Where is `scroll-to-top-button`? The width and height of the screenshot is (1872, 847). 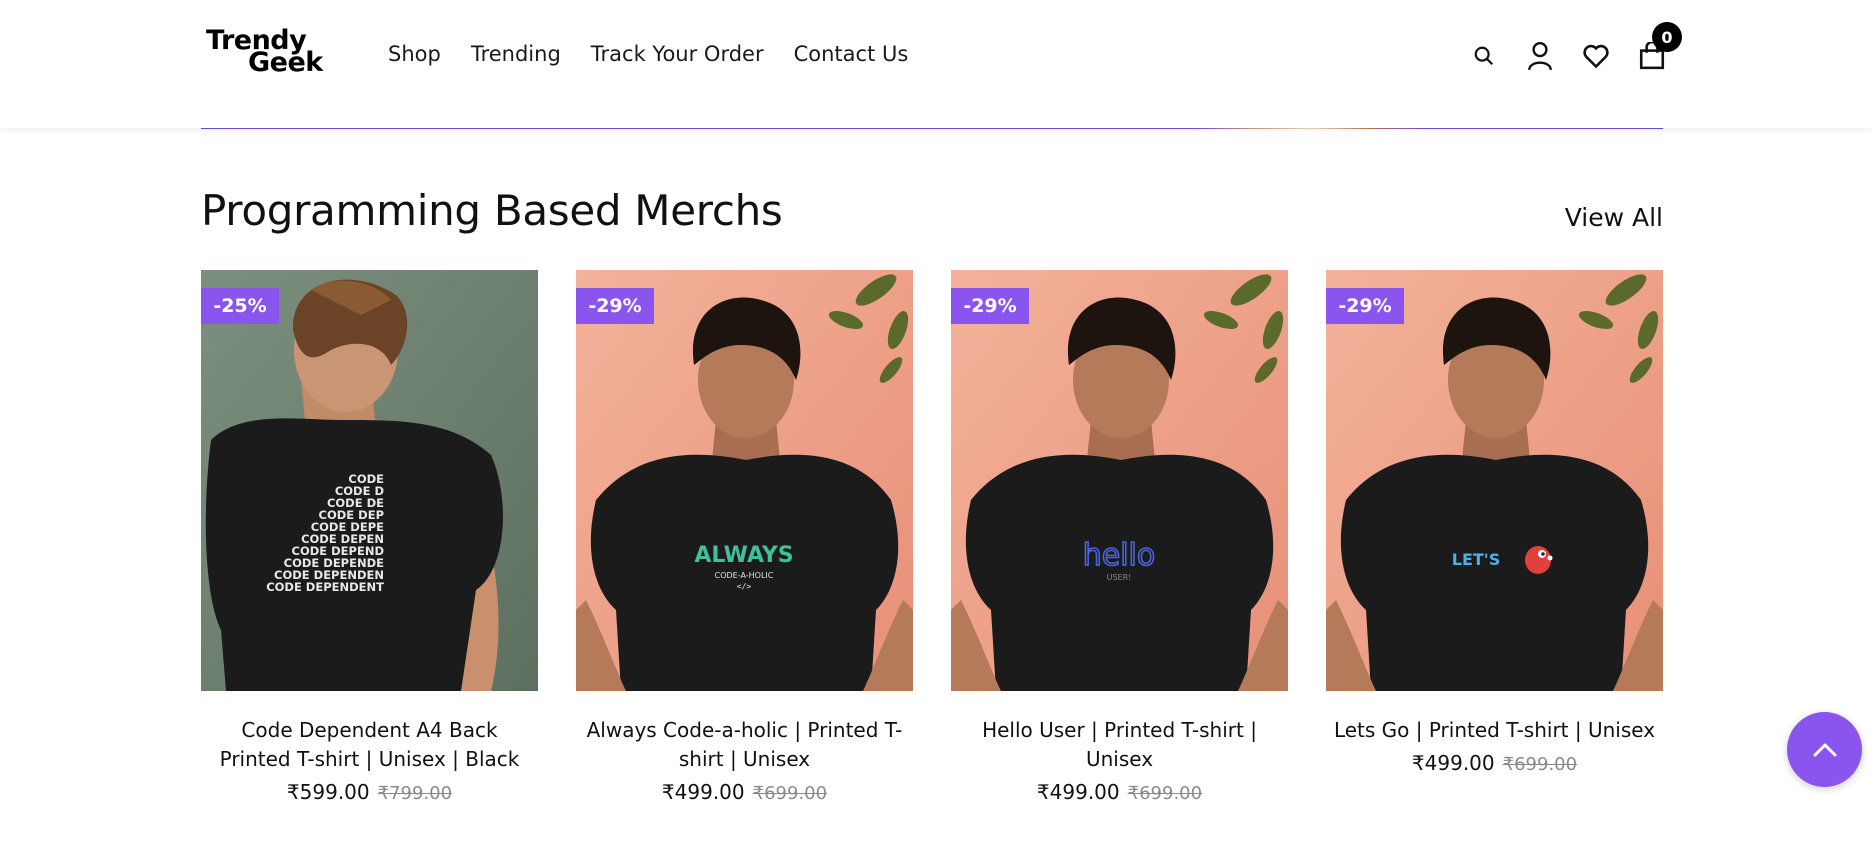
scroll-to-top-button is located at coordinates (1824, 749).